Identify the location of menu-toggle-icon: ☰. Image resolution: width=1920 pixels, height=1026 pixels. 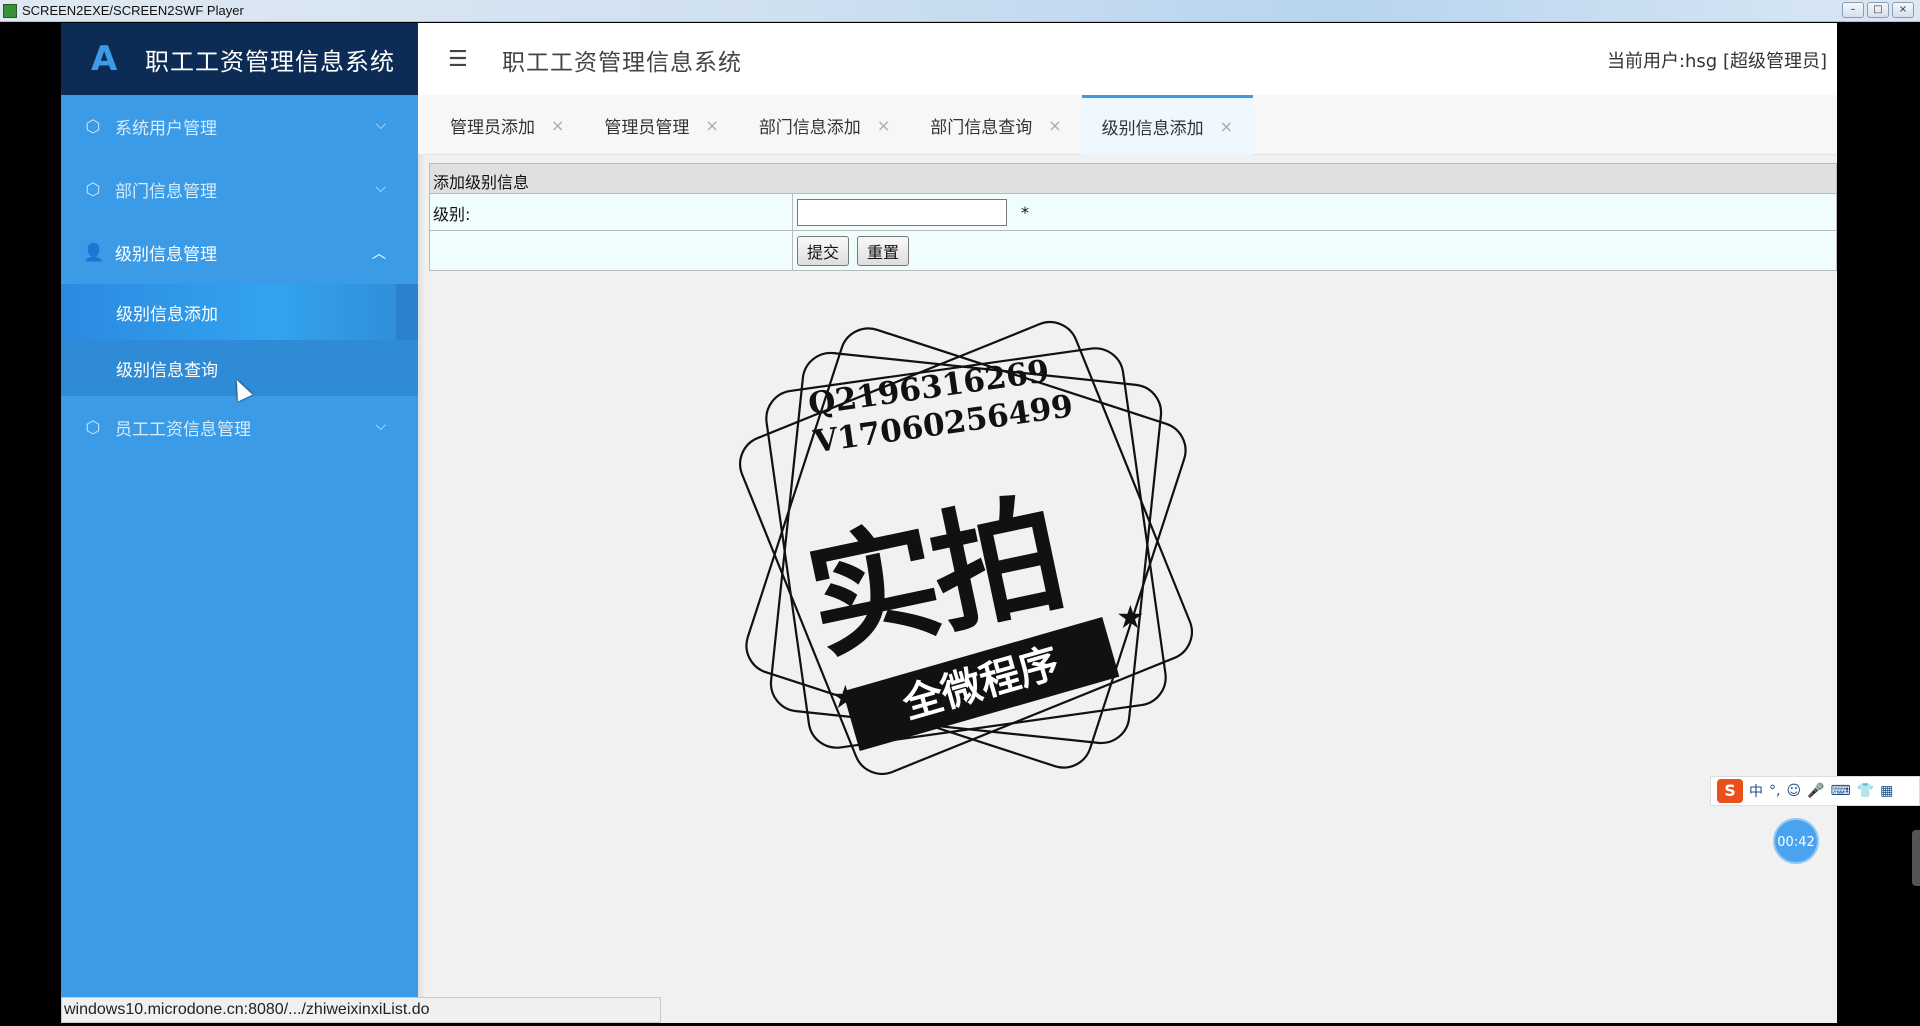
(458, 59).